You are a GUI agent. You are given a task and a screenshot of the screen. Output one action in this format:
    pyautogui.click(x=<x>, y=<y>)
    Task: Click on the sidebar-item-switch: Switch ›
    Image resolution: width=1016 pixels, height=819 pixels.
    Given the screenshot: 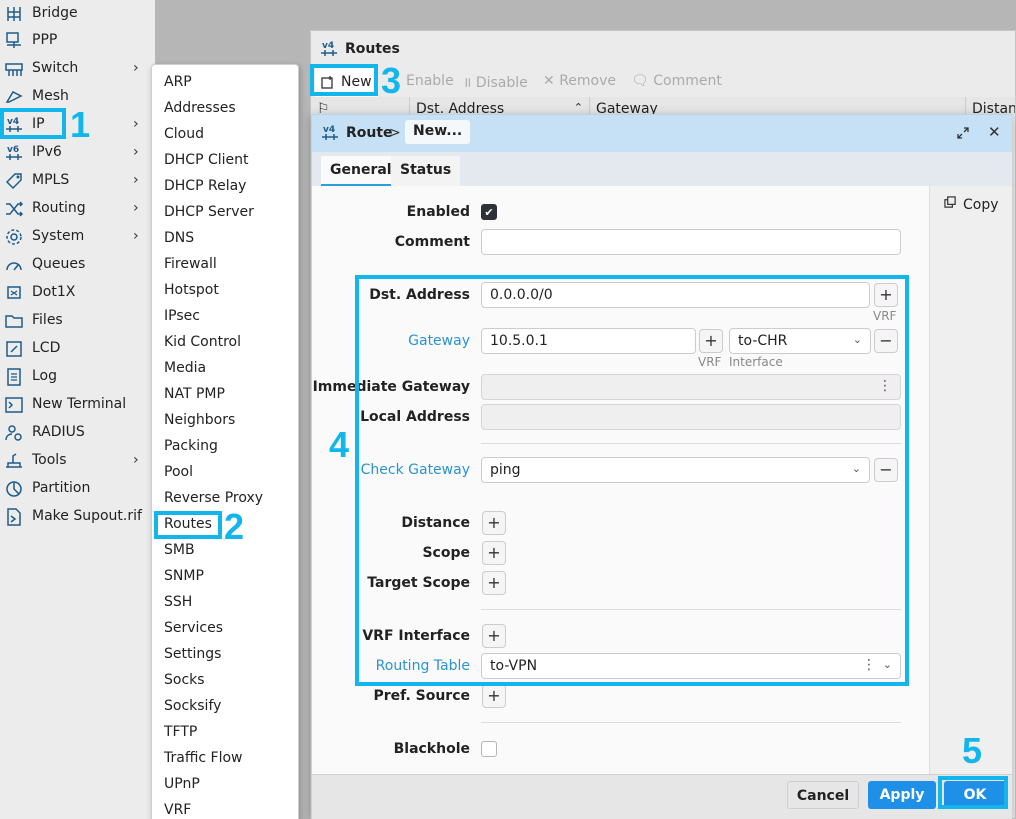 What is the action you would take?
    pyautogui.click(x=77, y=69)
    